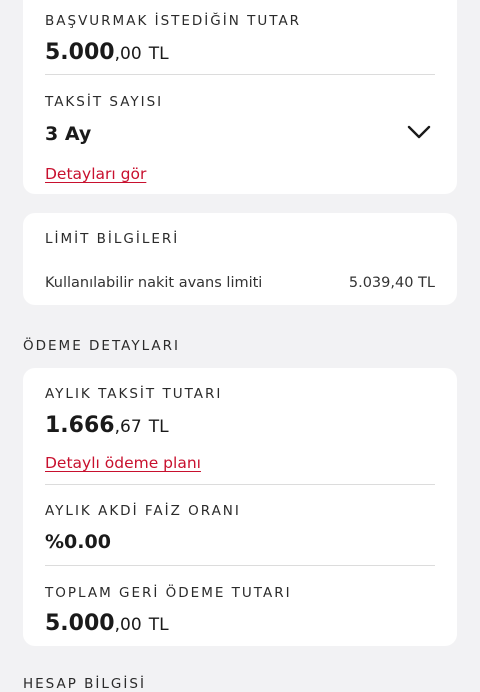 This screenshot has width=480, height=692. I want to click on monthly-decimal: ,67, so click(128, 427).